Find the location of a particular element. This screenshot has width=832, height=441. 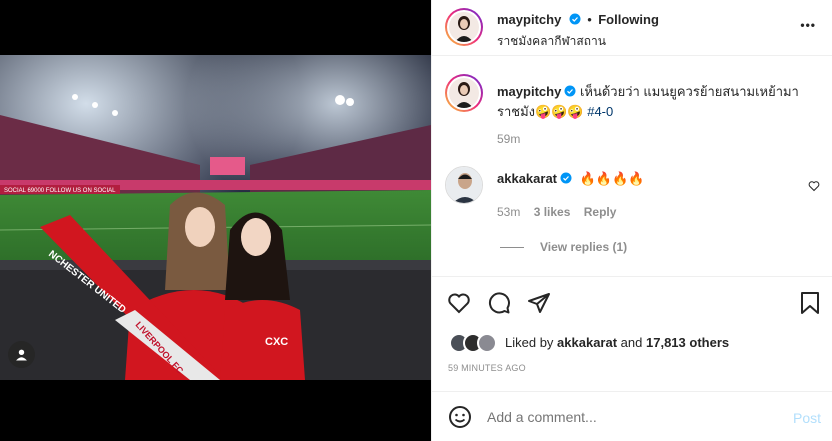

view-replies-label: View replies (1) is located at coordinates (583, 247).